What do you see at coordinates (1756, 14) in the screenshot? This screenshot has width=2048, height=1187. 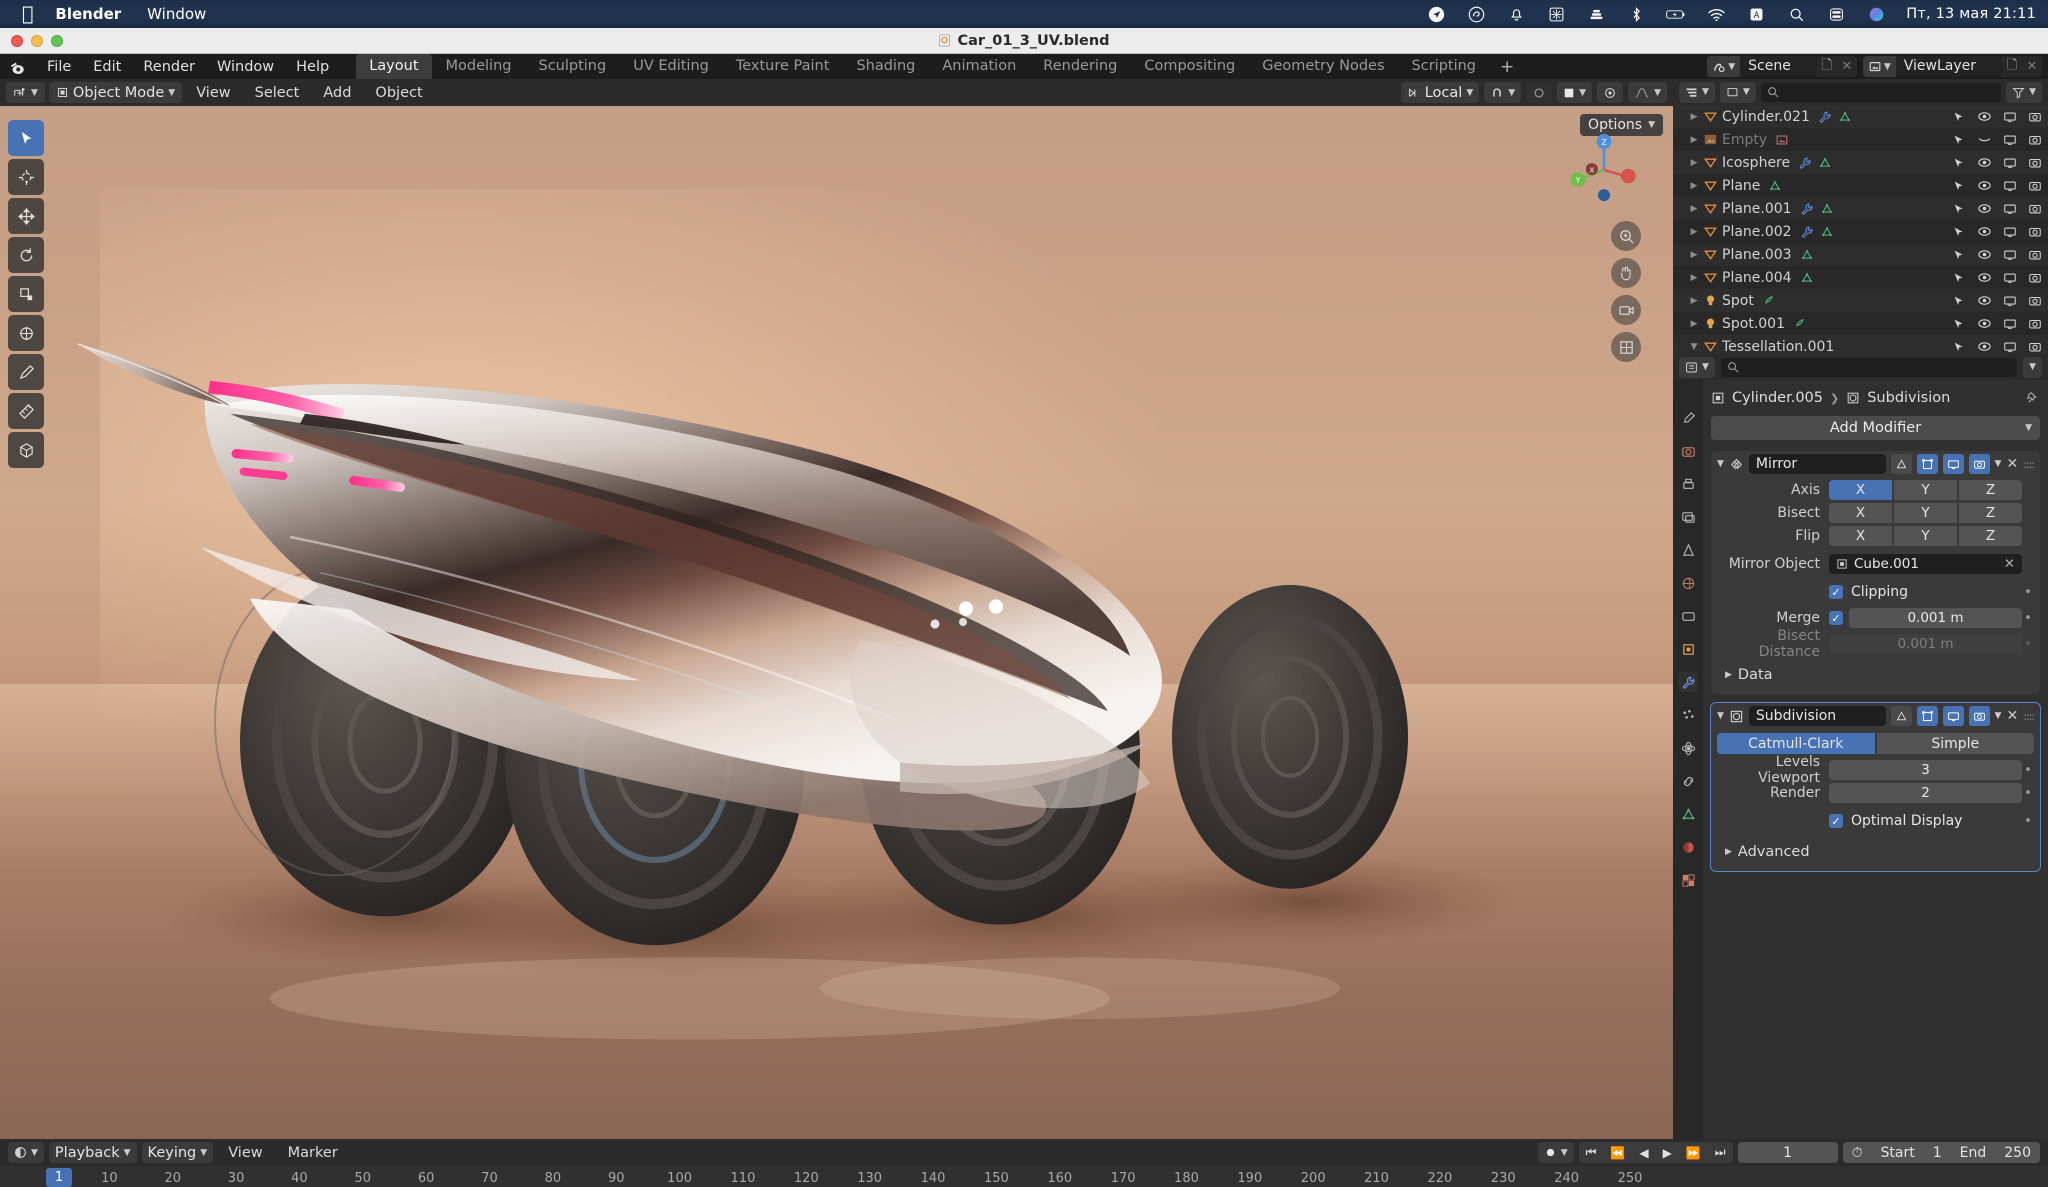 I see `input-source-icon: A` at bounding box center [1756, 14].